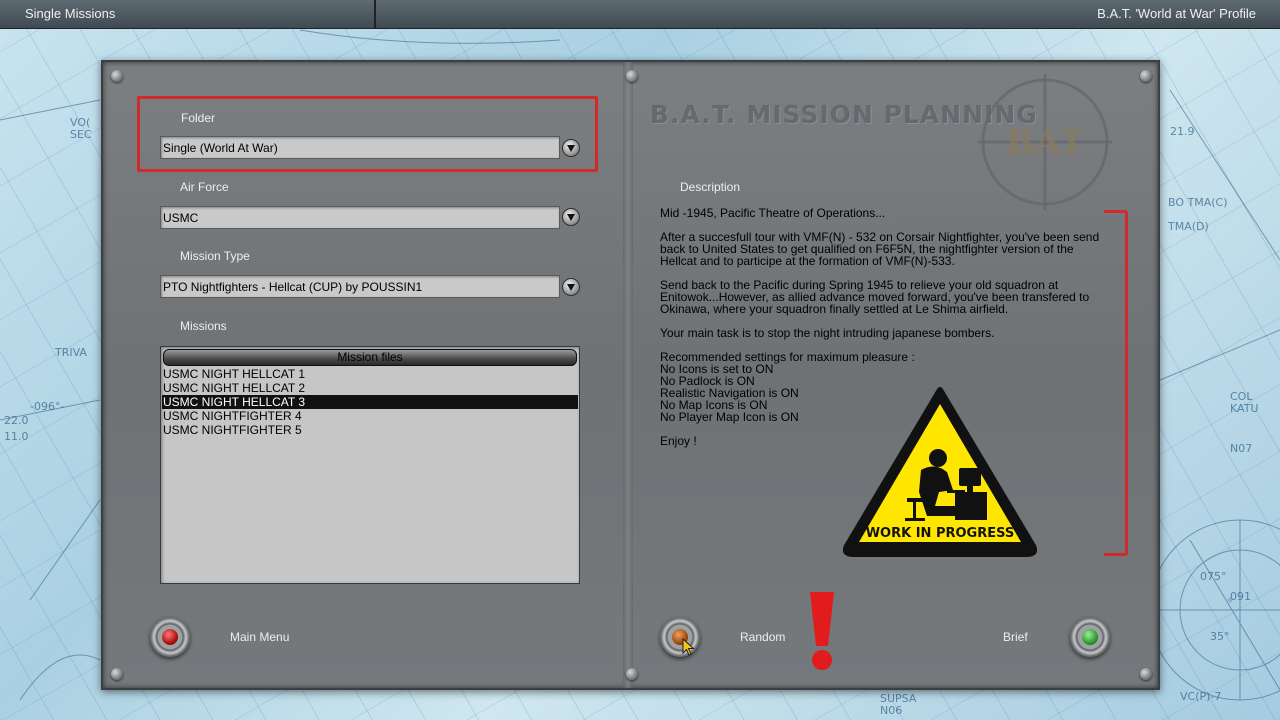 This screenshot has height=720, width=1280. Describe the element at coordinates (203, 326) in the screenshot. I see `missions-label: Missions` at that location.